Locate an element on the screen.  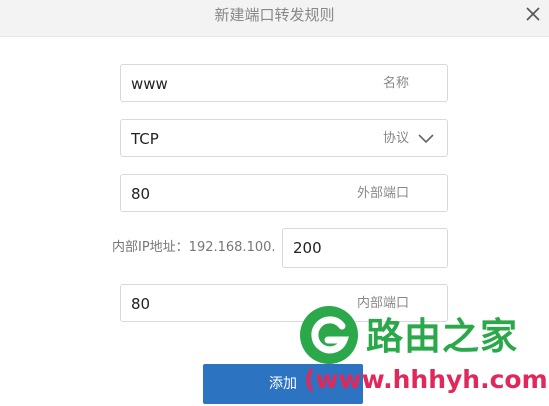
watermark-name: 路由之家 is located at coordinates (442, 336).